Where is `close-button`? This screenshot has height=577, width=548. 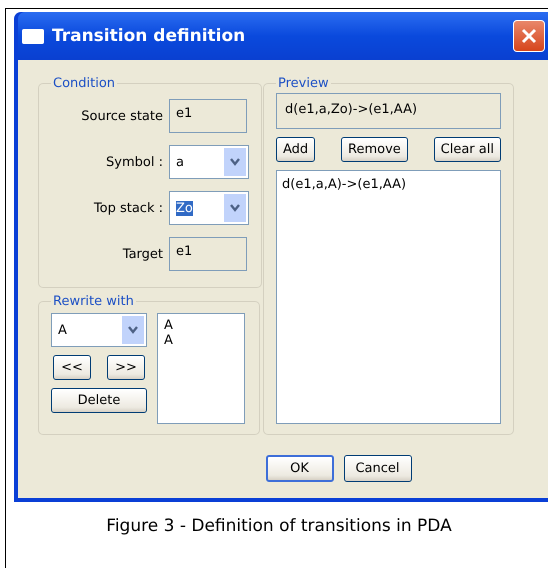 close-button is located at coordinates (529, 36).